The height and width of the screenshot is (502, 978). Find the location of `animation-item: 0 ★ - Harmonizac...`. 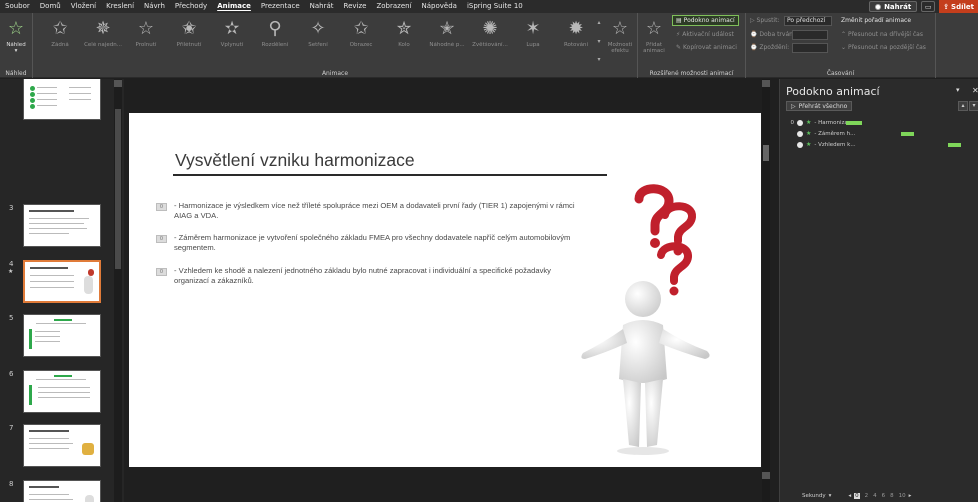

animation-item: 0 ★ - Harmonizac... is located at coordinates (878, 122).